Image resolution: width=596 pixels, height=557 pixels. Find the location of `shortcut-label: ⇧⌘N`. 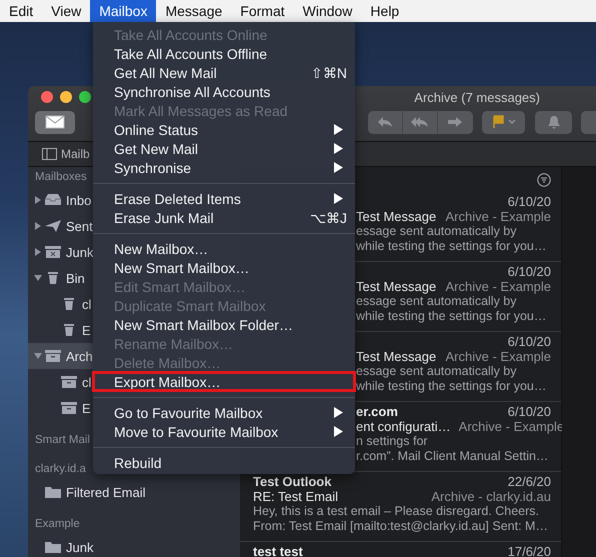

shortcut-label: ⇧⌘N is located at coordinates (328, 72).